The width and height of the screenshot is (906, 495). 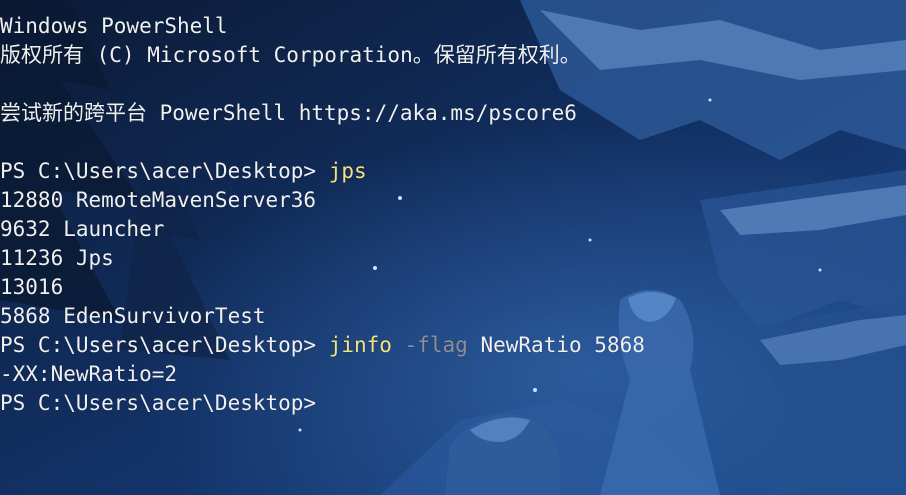 I want to click on banner-copyright: 版权所有 (C) Microsoft Corporation。保留所有权利。, so click(x=290, y=55).